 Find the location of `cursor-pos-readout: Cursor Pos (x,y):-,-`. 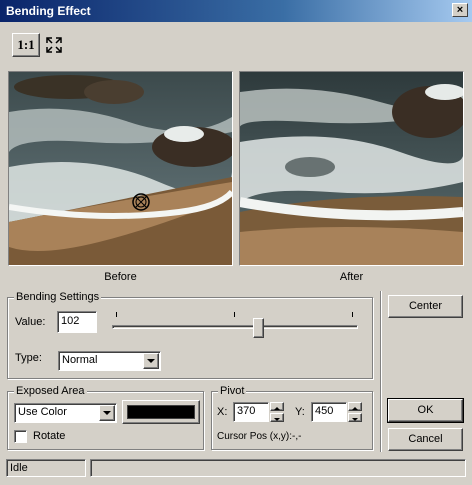

cursor-pos-readout: Cursor Pos (x,y):-,- is located at coordinates (259, 436).